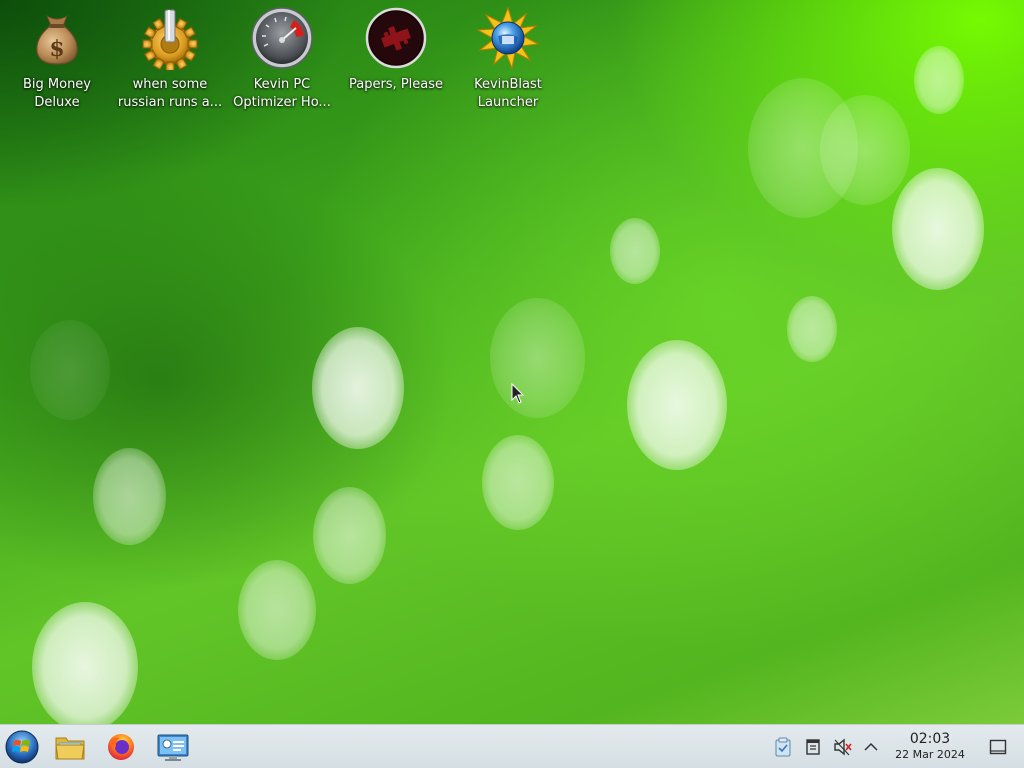 This screenshot has height=768, width=1024. I want to click on desktop-icon-label: KevinBlast Launcher, so click(508, 93).